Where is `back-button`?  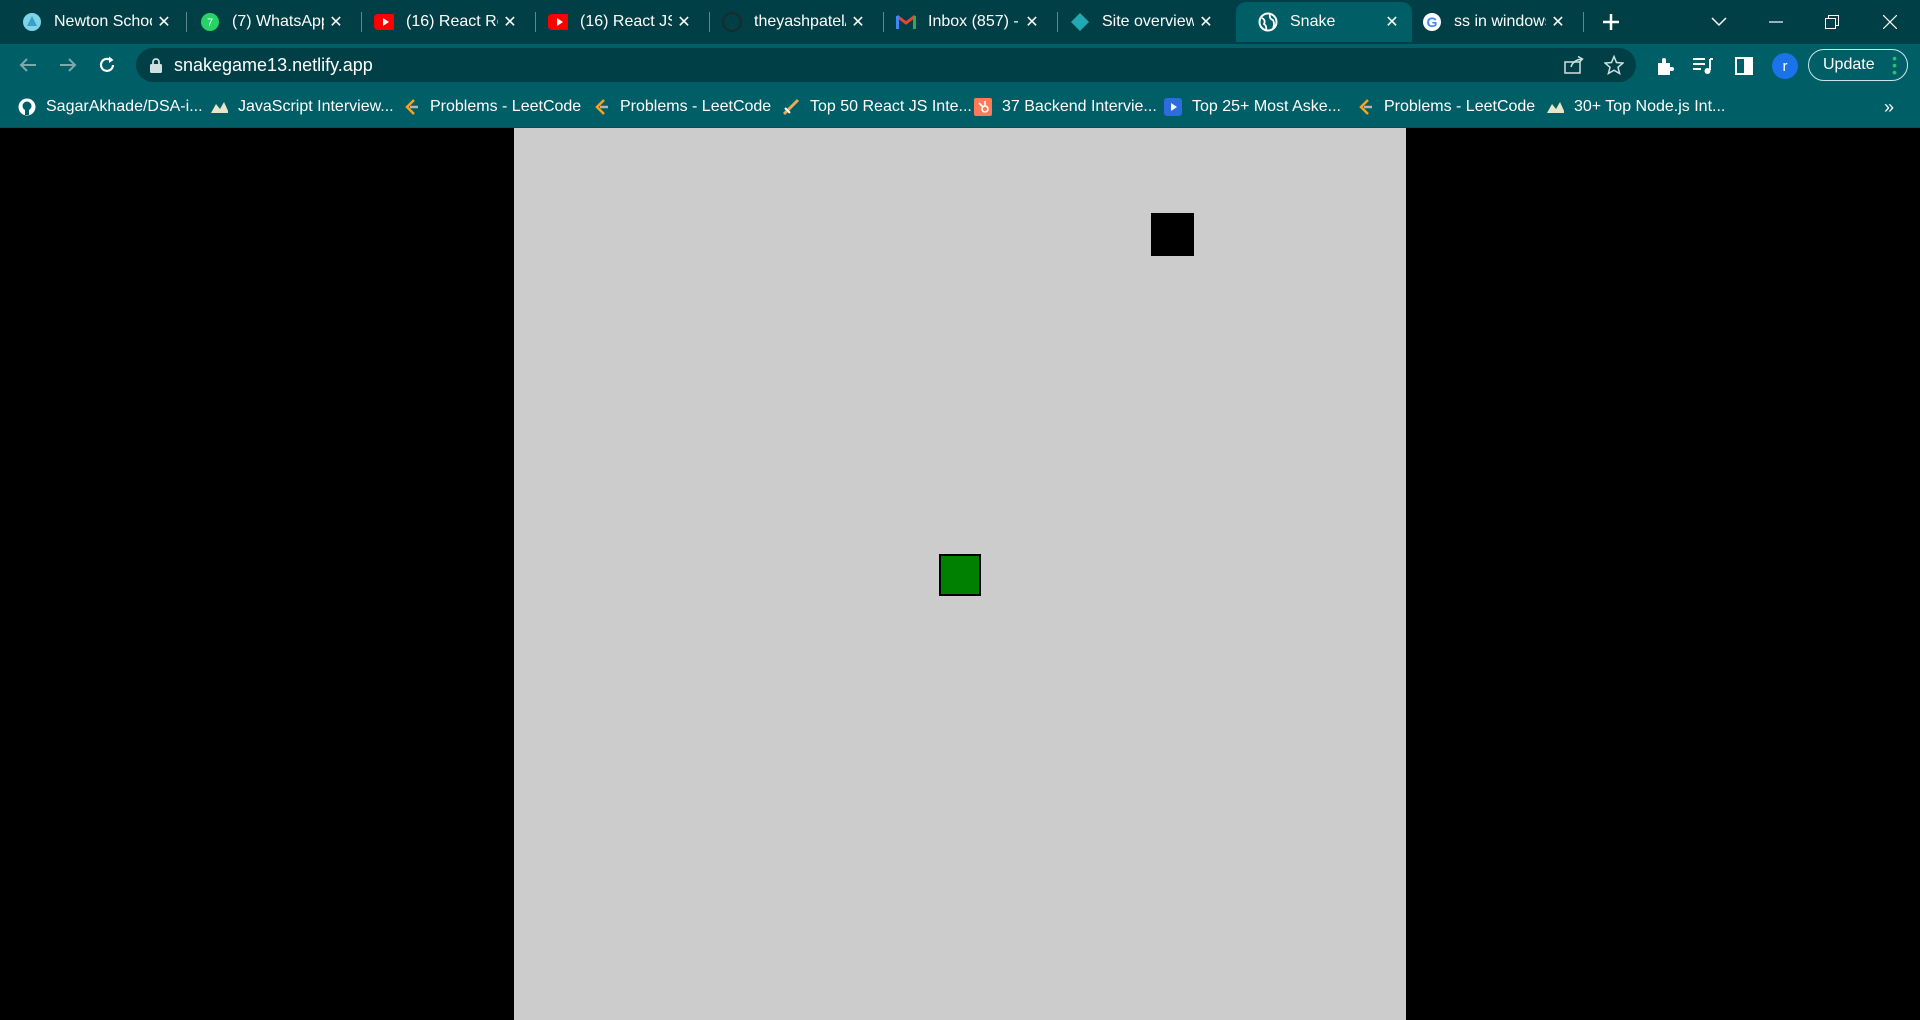 back-button is located at coordinates (28, 65).